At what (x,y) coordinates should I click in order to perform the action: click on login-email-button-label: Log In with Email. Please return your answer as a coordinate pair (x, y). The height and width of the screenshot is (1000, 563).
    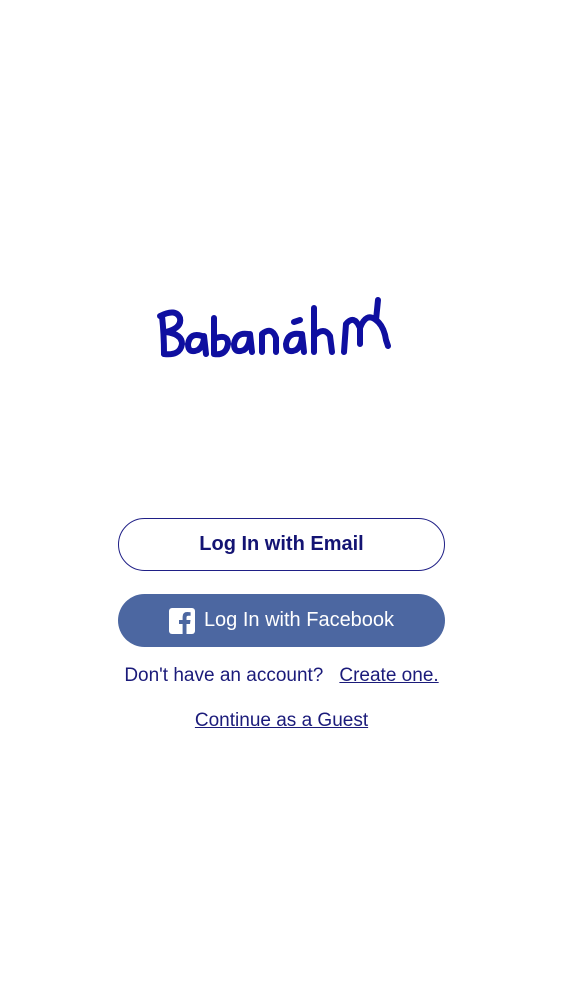
    Looking at the image, I should click on (281, 544).